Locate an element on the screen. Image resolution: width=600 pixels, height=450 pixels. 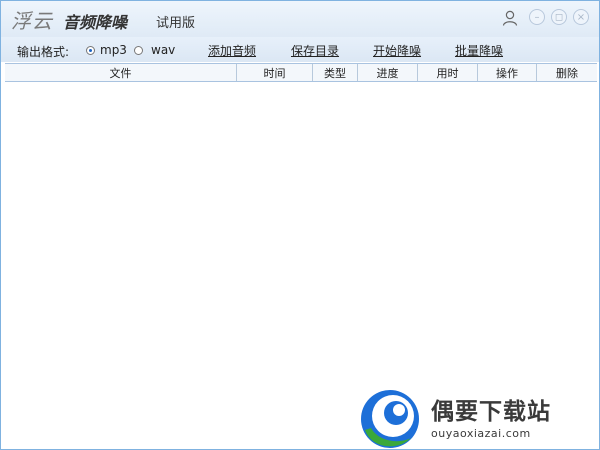
watermark-logo-icon is located at coordinates (390, 419).